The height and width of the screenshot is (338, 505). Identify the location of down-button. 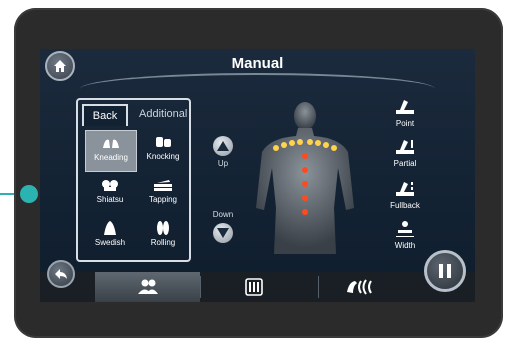
(223, 233).